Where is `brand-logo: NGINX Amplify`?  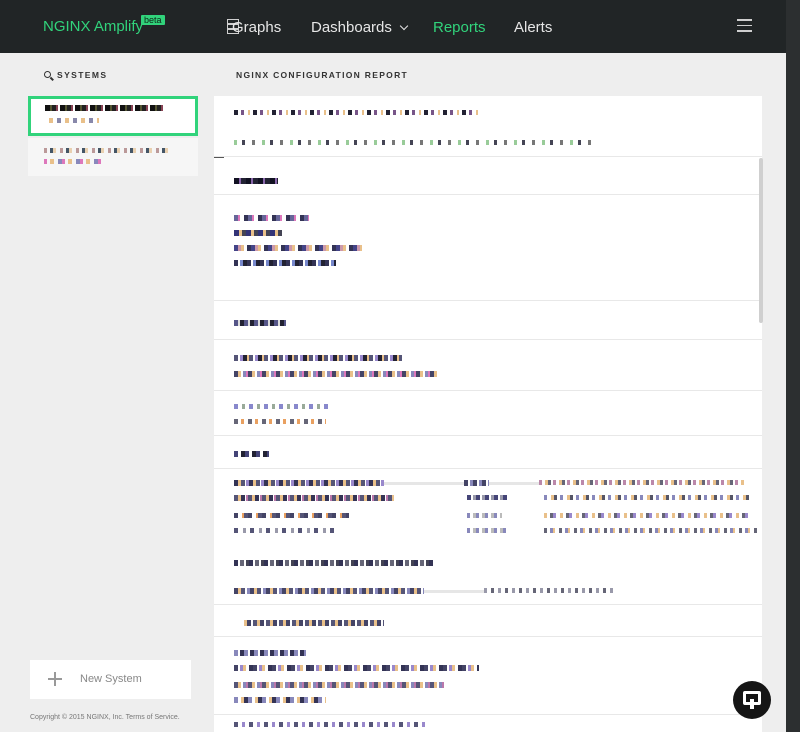
brand-logo: NGINX Amplify is located at coordinates (93, 26).